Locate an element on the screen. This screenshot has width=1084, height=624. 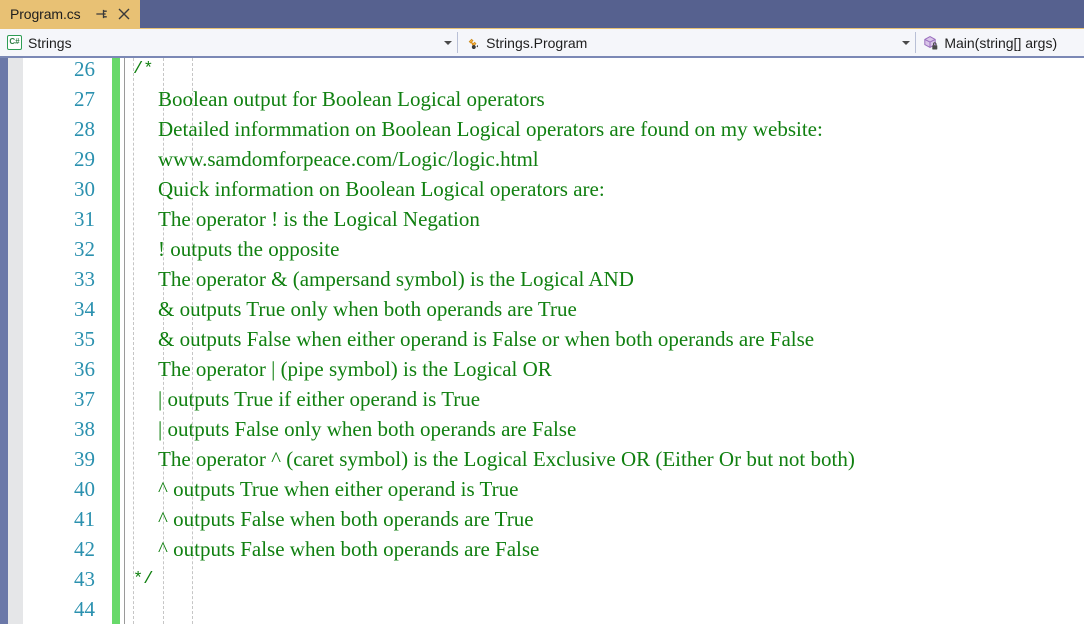
line-number: 32 is located at coordinates (84, 249).